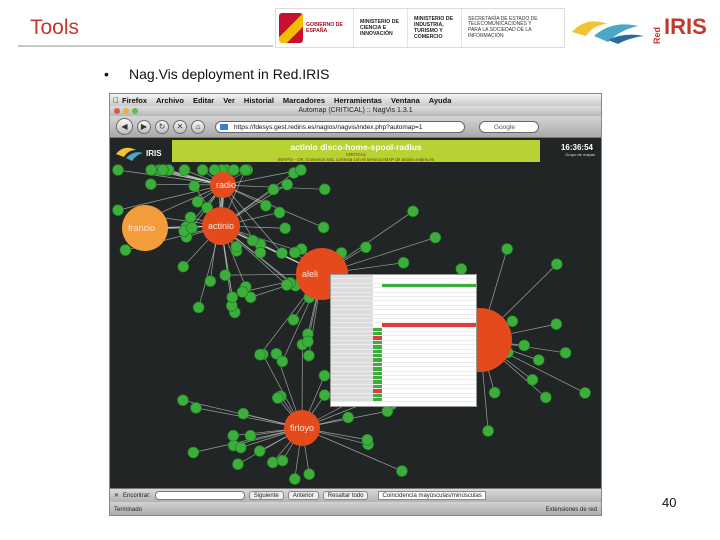  I want to click on match-case-checkbox: Coincidencia mayúsculas/minúsculas, so click(432, 495).